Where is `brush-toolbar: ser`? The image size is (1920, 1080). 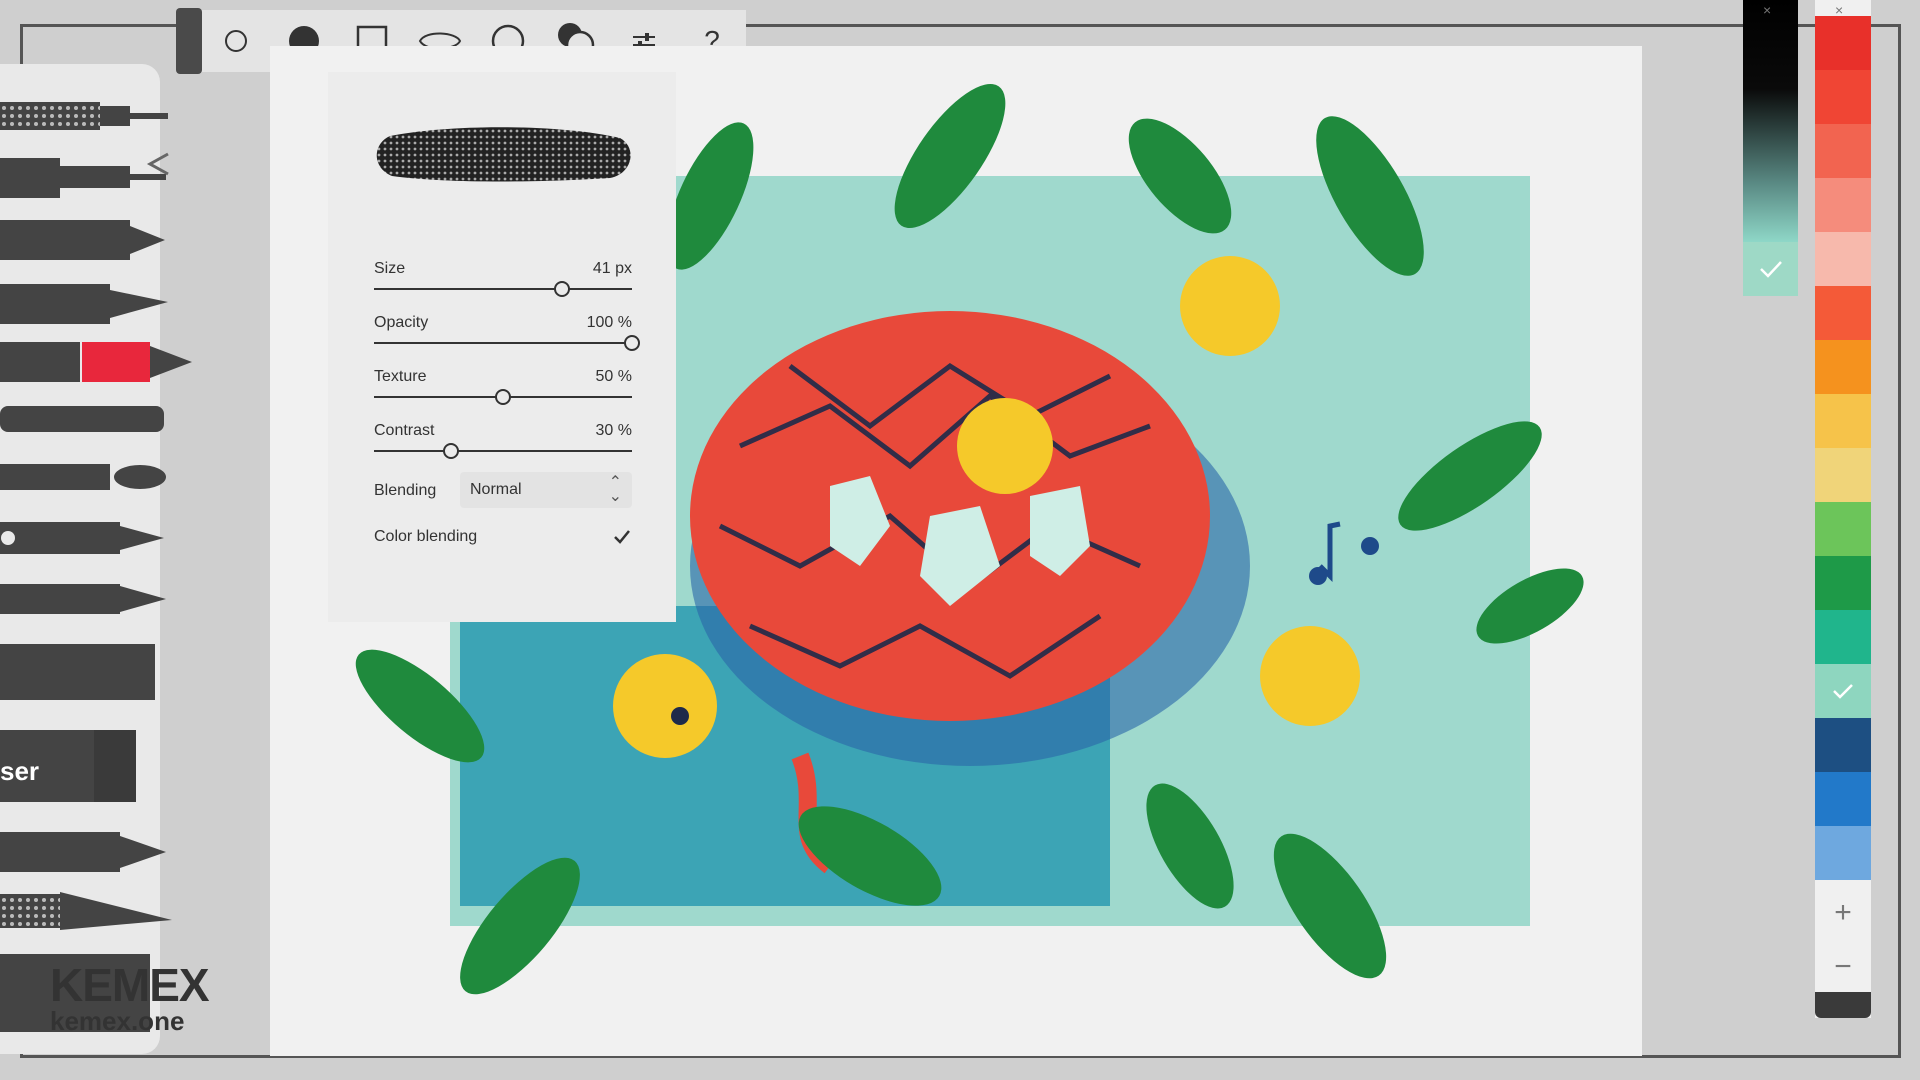
brush-toolbar: ser is located at coordinates (96, 559).